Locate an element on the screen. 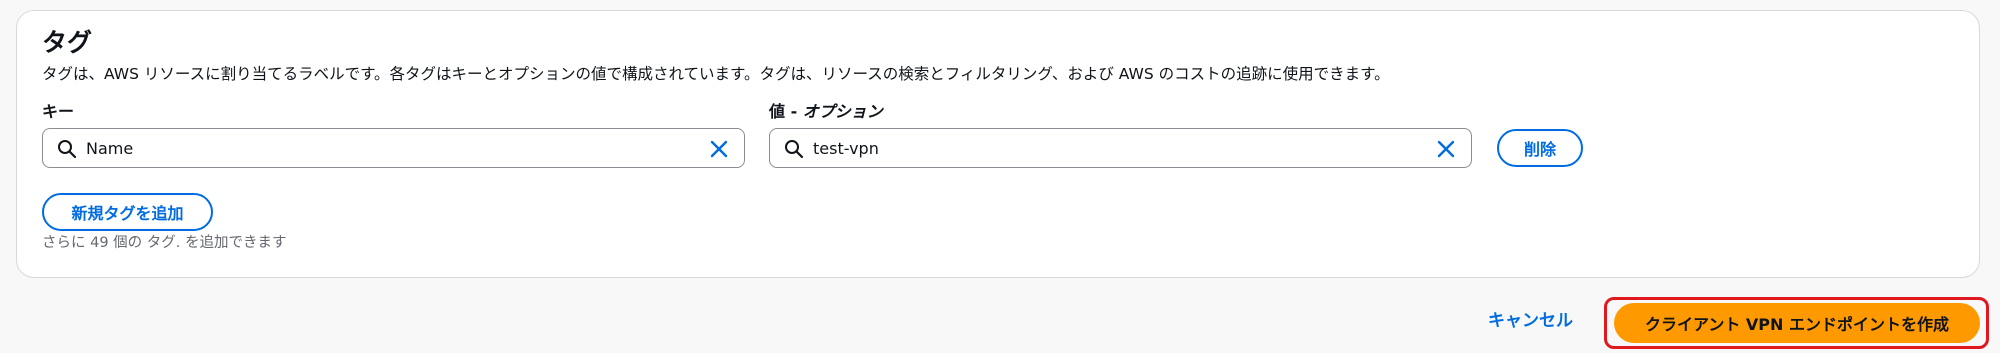 The image size is (2000, 353). value-label: 値 - オプション is located at coordinates (826, 112).